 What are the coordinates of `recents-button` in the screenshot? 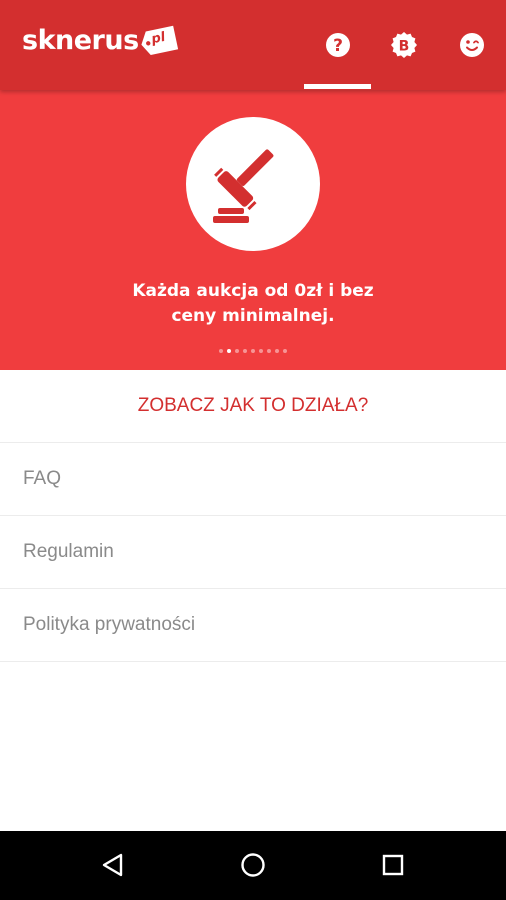 It's located at (393, 865).